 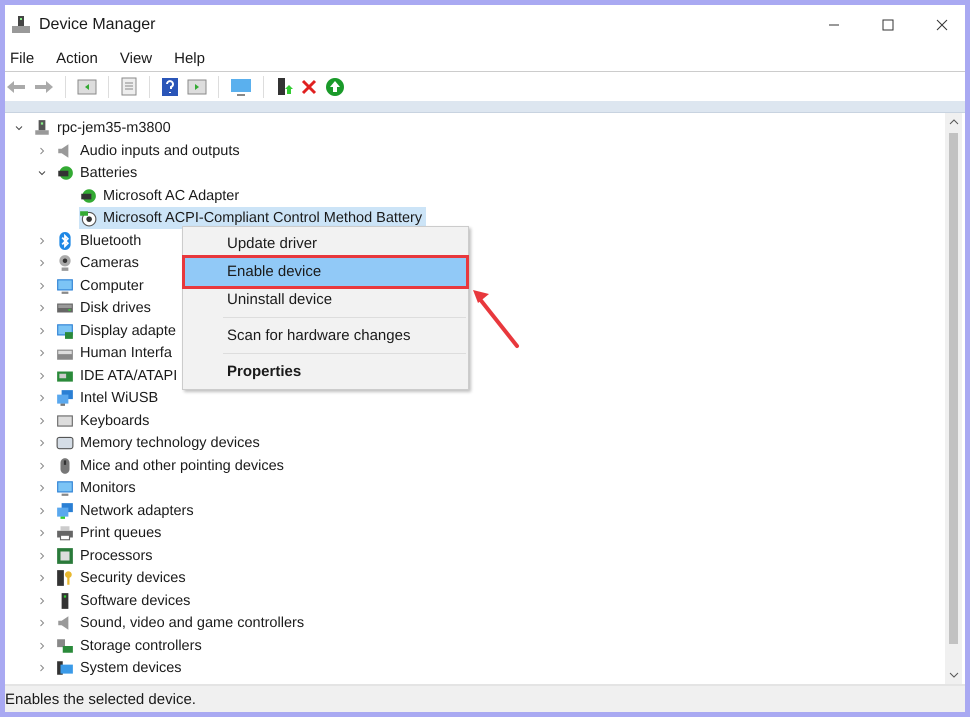 I want to click on processor-icon, so click(x=65, y=555).